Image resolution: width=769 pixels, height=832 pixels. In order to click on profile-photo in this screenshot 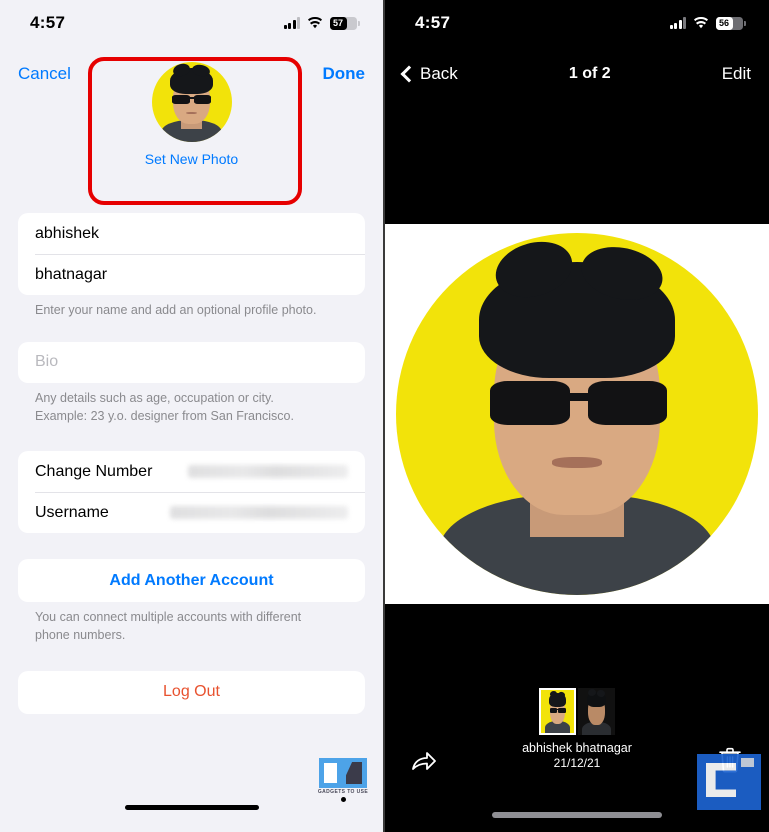, I will do `click(191, 102)`.